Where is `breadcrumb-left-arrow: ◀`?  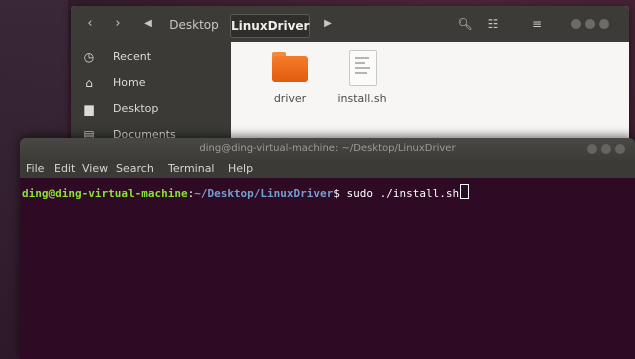 breadcrumb-left-arrow: ◀ is located at coordinates (148, 24).